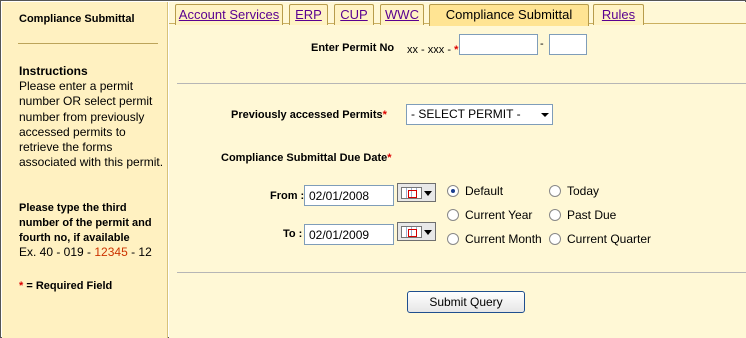  Describe the element at coordinates (609, 239) in the screenshot. I see `radio-current-quarter-label: Current Quarter` at that location.